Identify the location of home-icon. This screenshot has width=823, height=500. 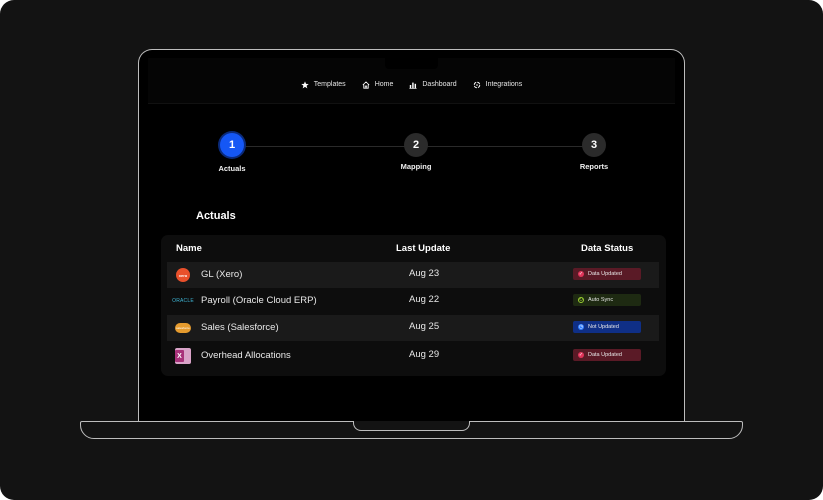
(366, 84).